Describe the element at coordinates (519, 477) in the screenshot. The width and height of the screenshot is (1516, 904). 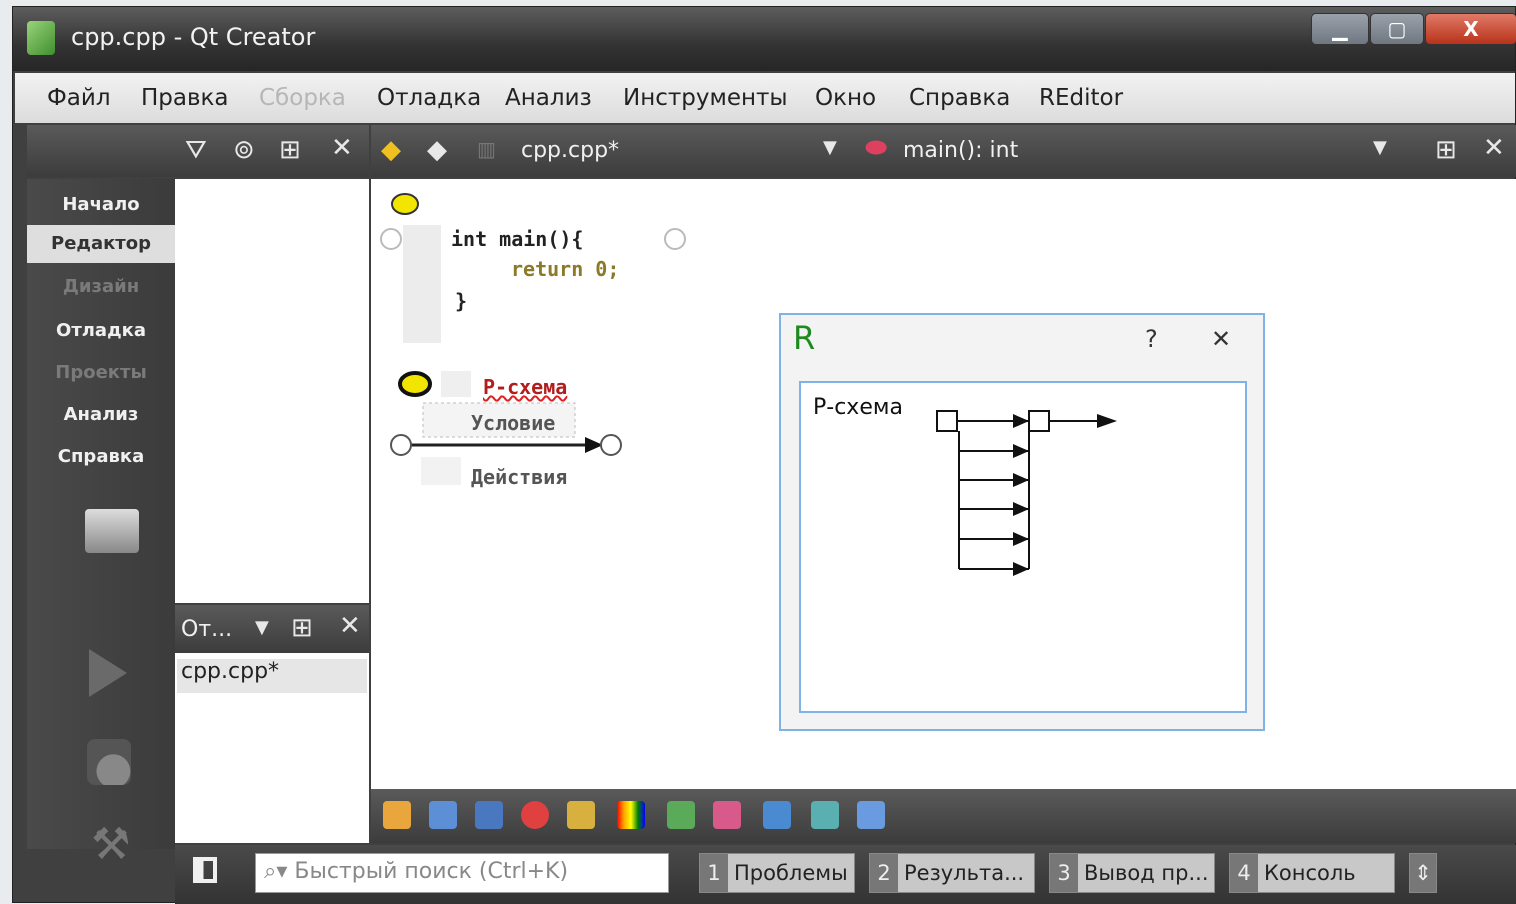
I see `action-label: Действия` at that location.